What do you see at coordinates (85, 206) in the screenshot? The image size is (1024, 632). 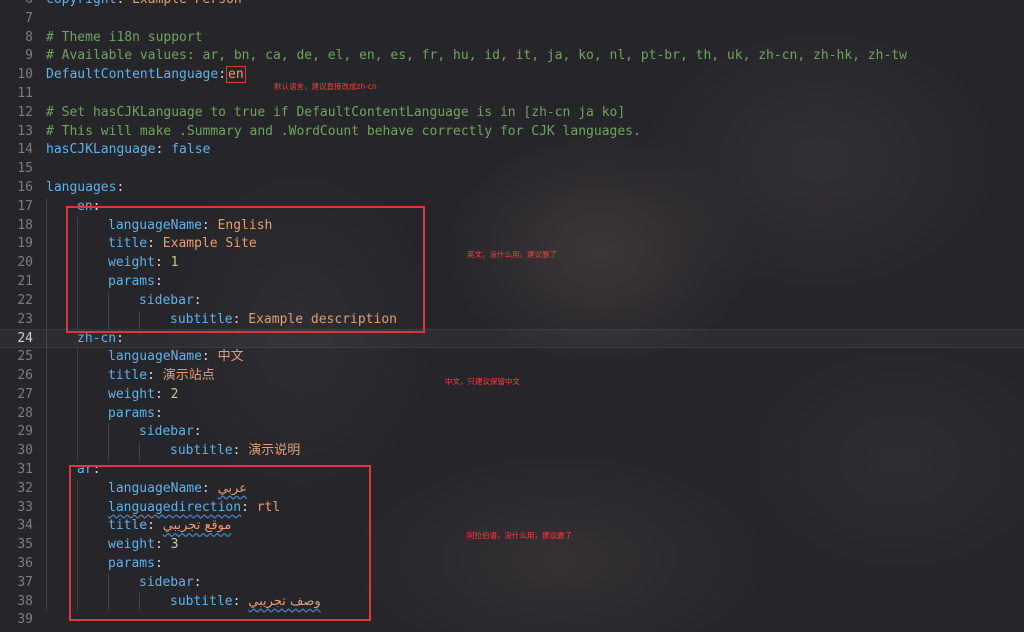 I see `code-token: en` at bounding box center [85, 206].